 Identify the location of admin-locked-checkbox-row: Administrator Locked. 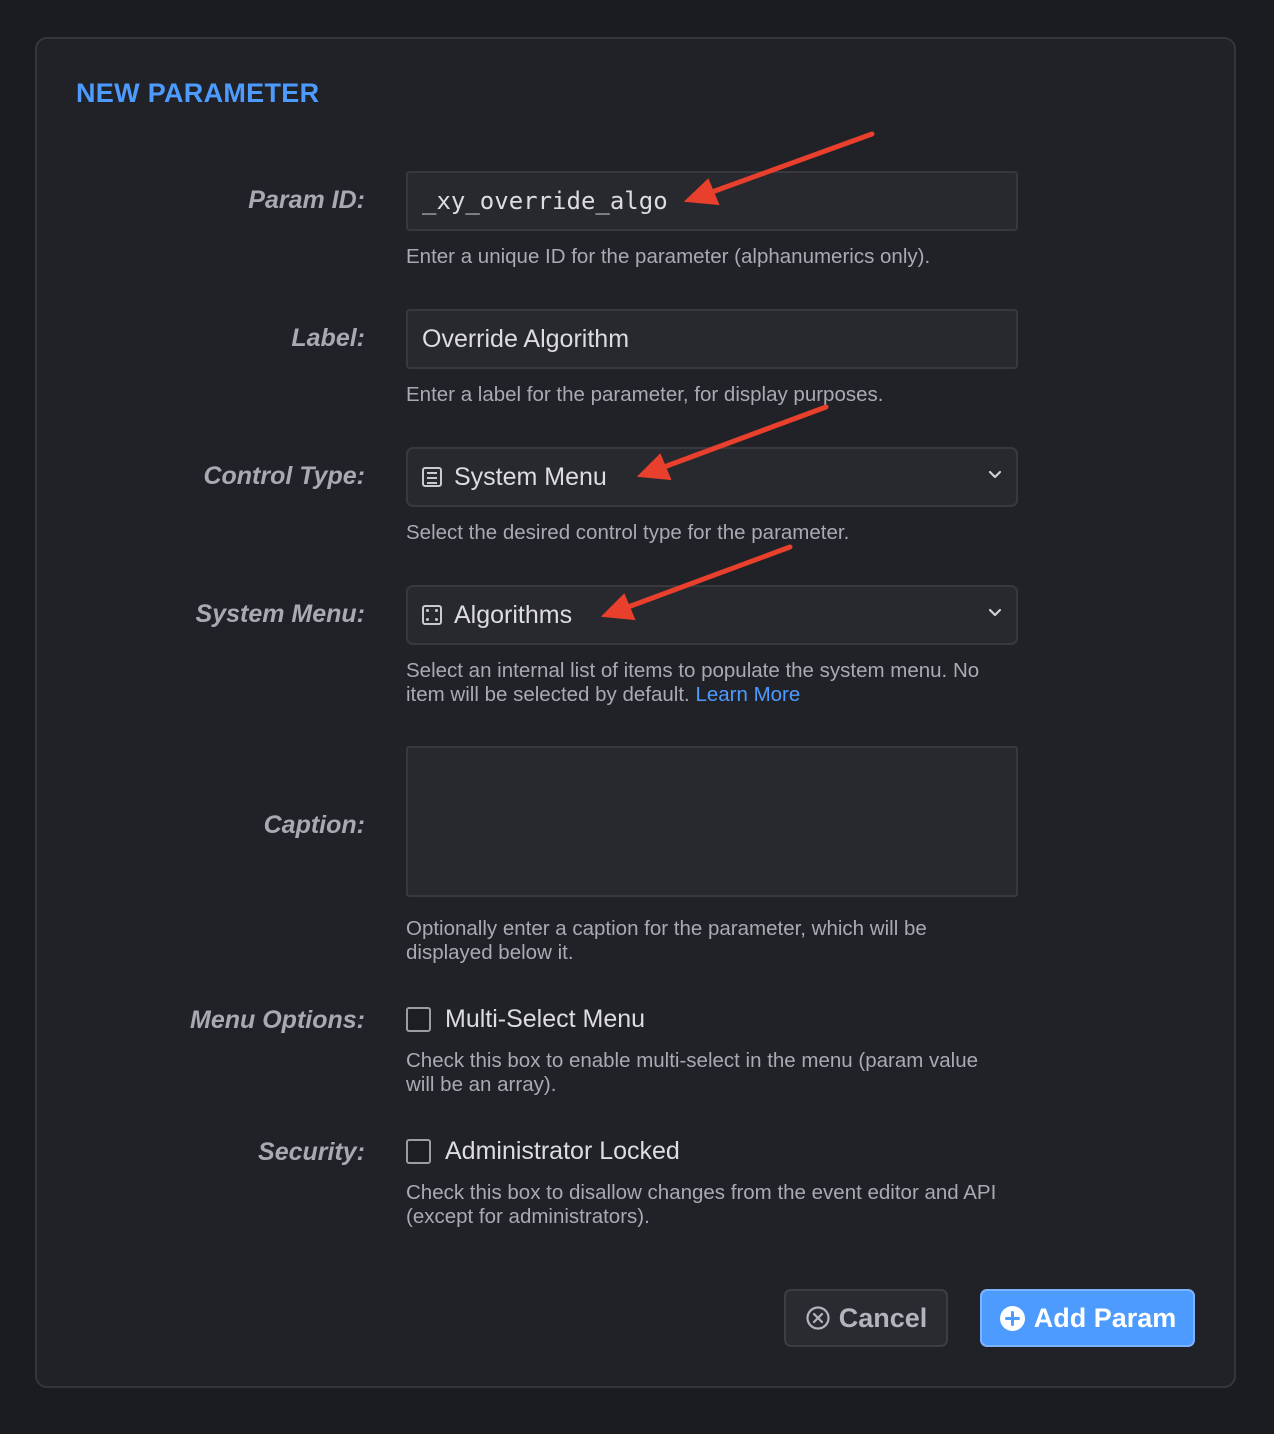
(543, 1151).